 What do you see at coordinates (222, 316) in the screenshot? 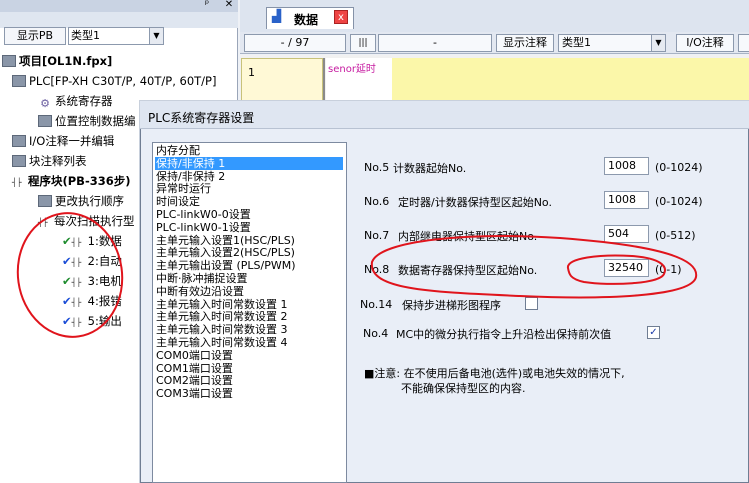
I see `category-item: 主单元输入时间常数设置 2` at bounding box center [222, 316].